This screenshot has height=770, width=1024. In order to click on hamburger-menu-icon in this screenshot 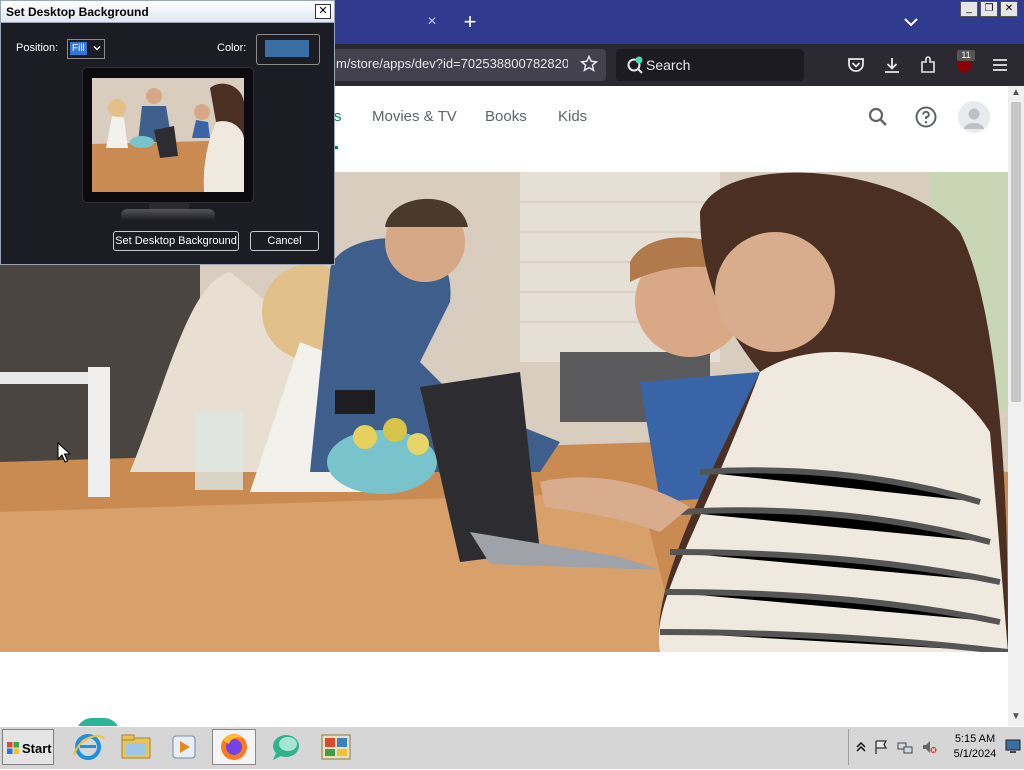, I will do `click(1000, 65)`.